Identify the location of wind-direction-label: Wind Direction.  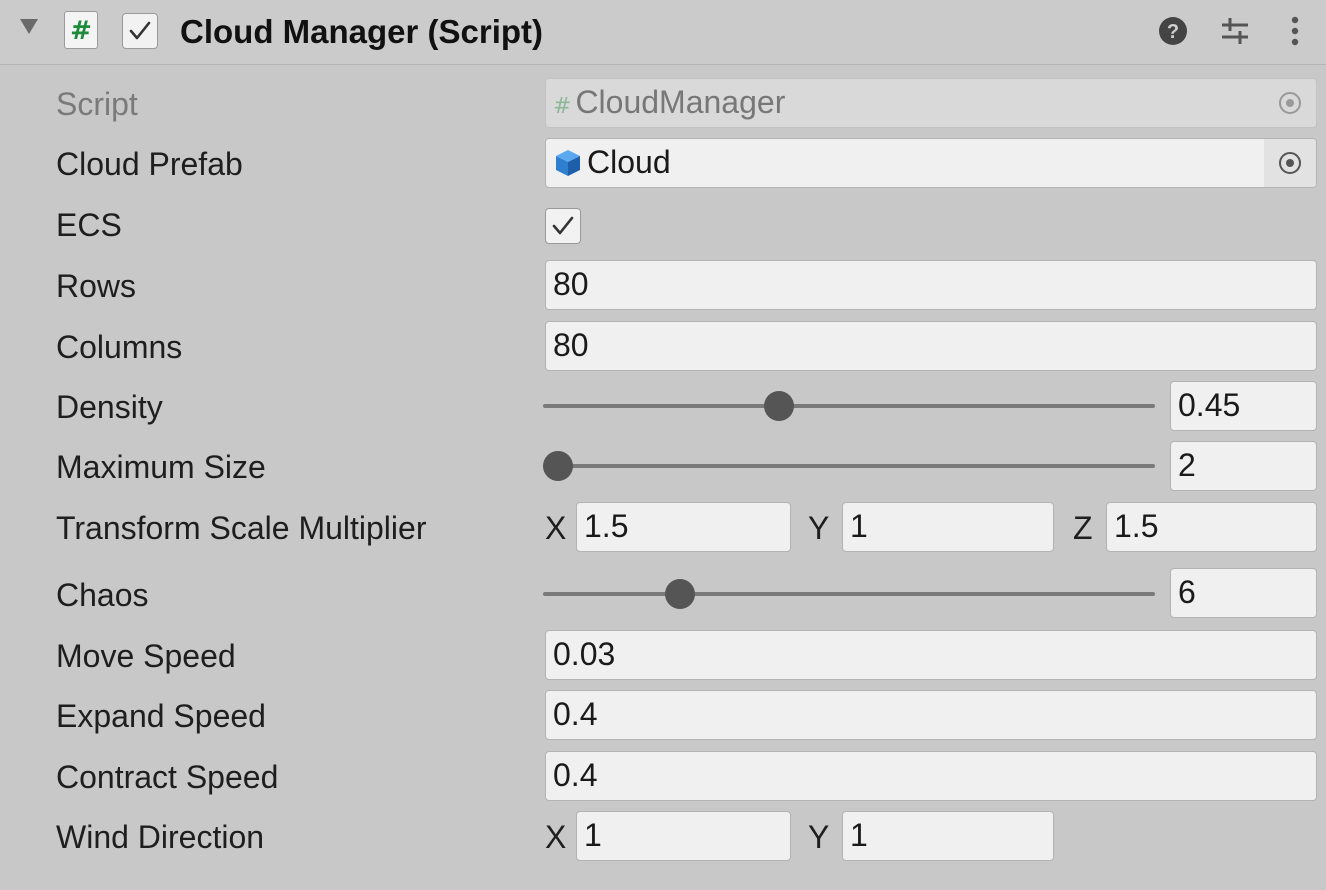
(160, 837).